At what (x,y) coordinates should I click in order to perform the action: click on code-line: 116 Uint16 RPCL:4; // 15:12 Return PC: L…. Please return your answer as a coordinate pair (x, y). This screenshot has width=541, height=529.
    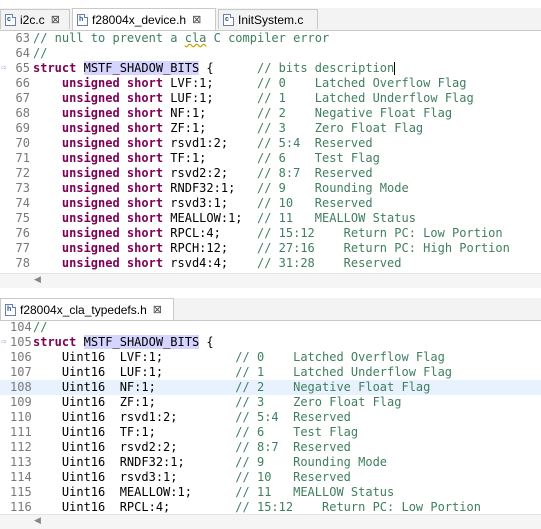
    Looking at the image, I should click on (270, 507).